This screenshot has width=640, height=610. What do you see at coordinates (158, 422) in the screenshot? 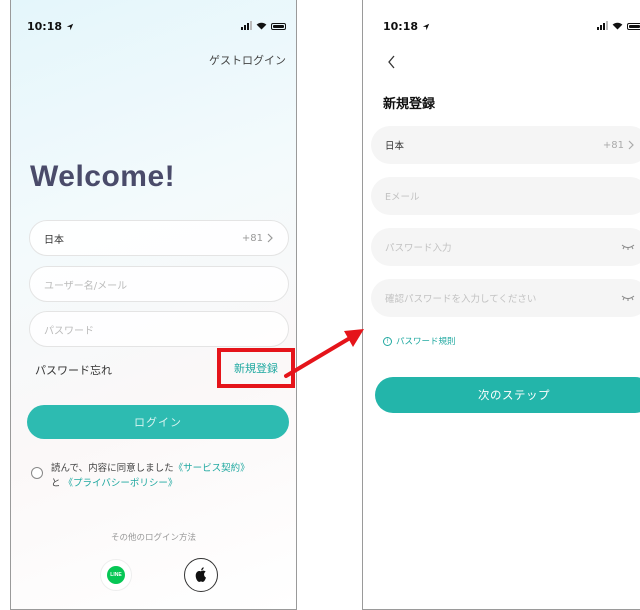
I see `login-button: ログイン` at bounding box center [158, 422].